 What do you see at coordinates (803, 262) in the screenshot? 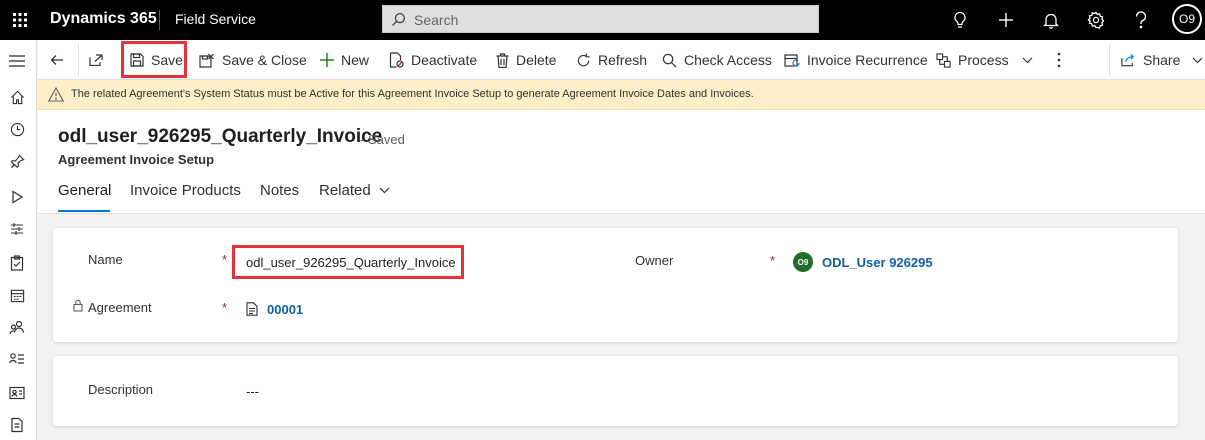
I see `owner-avatar: O9` at bounding box center [803, 262].